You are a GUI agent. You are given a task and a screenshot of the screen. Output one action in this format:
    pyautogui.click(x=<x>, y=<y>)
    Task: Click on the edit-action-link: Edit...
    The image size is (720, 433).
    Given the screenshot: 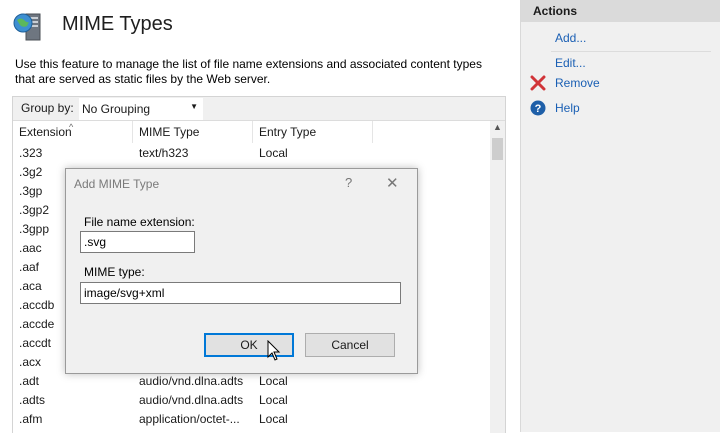 What is the action you would take?
    pyautogui.click(x=570, y=63)
    